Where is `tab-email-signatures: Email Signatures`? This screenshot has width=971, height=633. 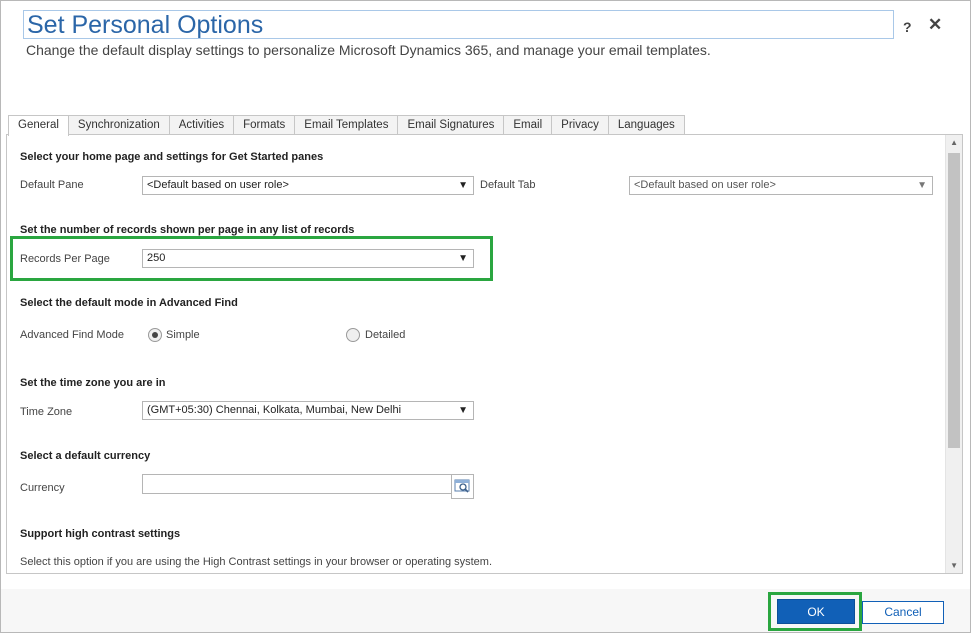
tab-email-signatures: Email Signatures is located at coordinates (451, 125).